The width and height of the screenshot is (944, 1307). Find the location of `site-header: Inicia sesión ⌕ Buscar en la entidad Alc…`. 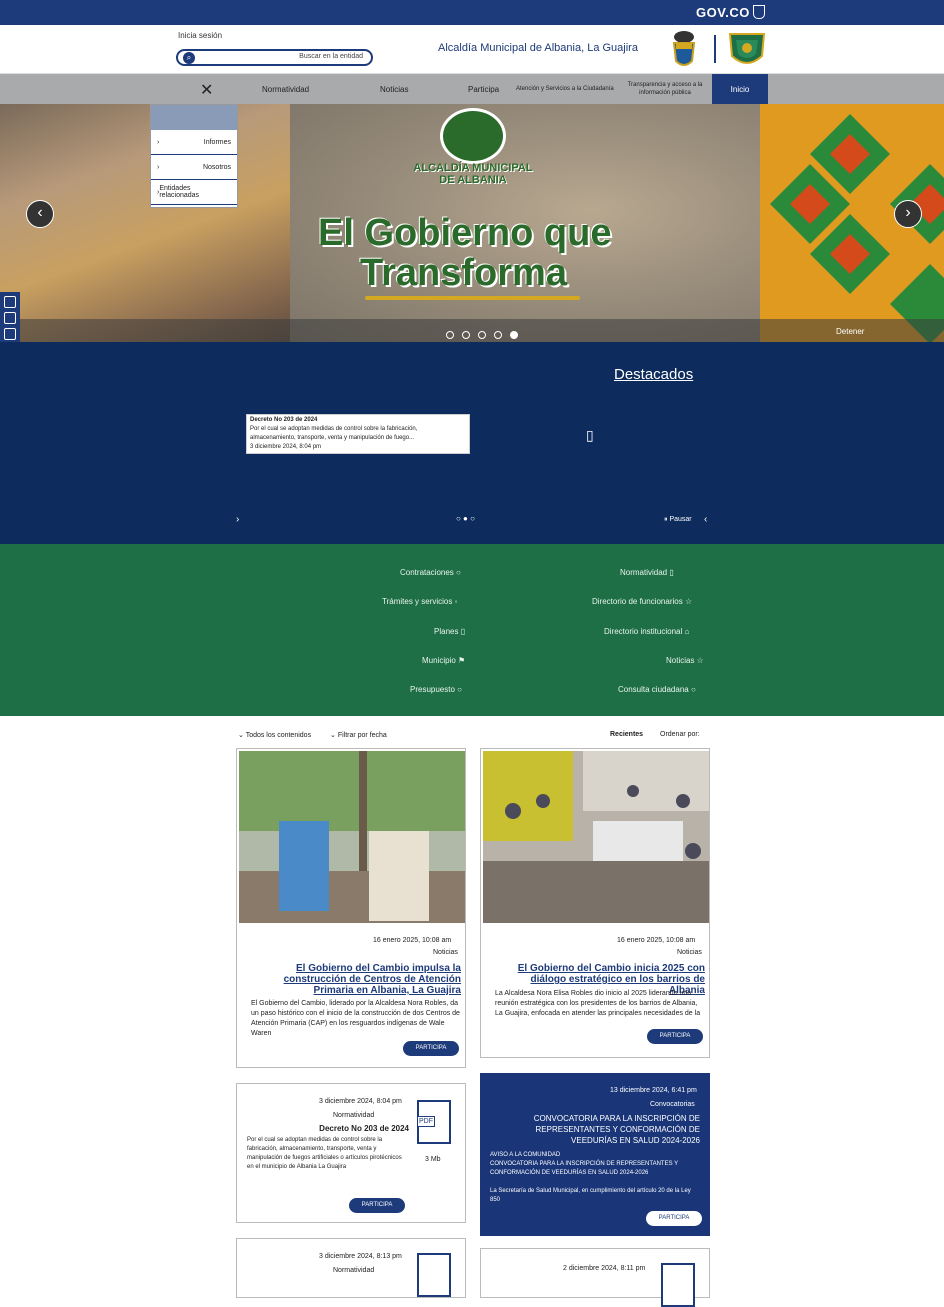

site-header: Inicia sesión ⌕ Buscar en la entidad Alc… is located at coordinates (472, 49).